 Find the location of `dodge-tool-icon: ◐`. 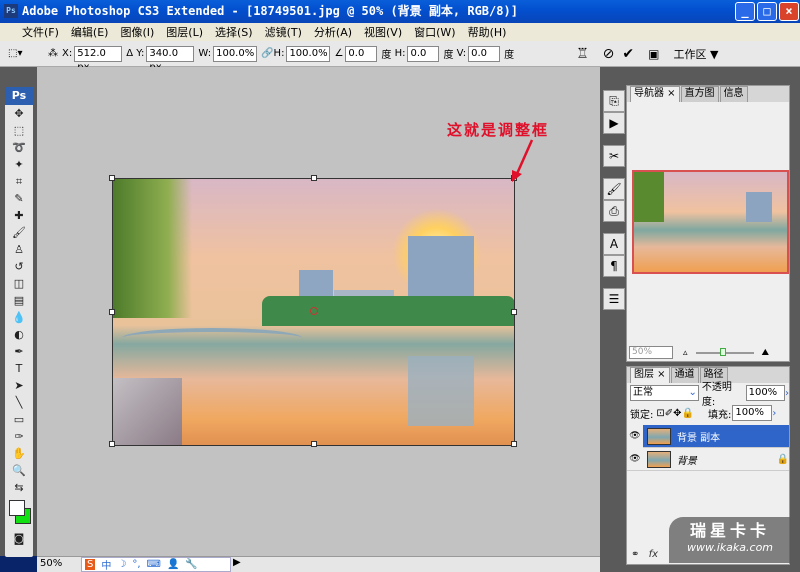

dodge-tool-icon: ◐ is located at coordinates (19, 334).